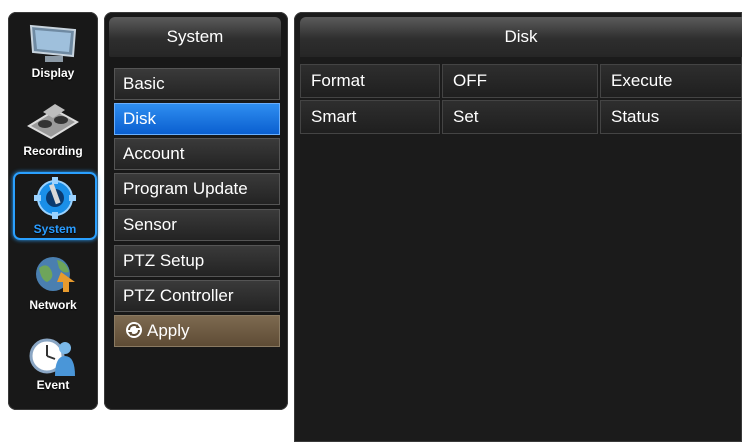 The image size is (742, 442). I want to click on table-row: Smart Set Status, so click(521, 117).